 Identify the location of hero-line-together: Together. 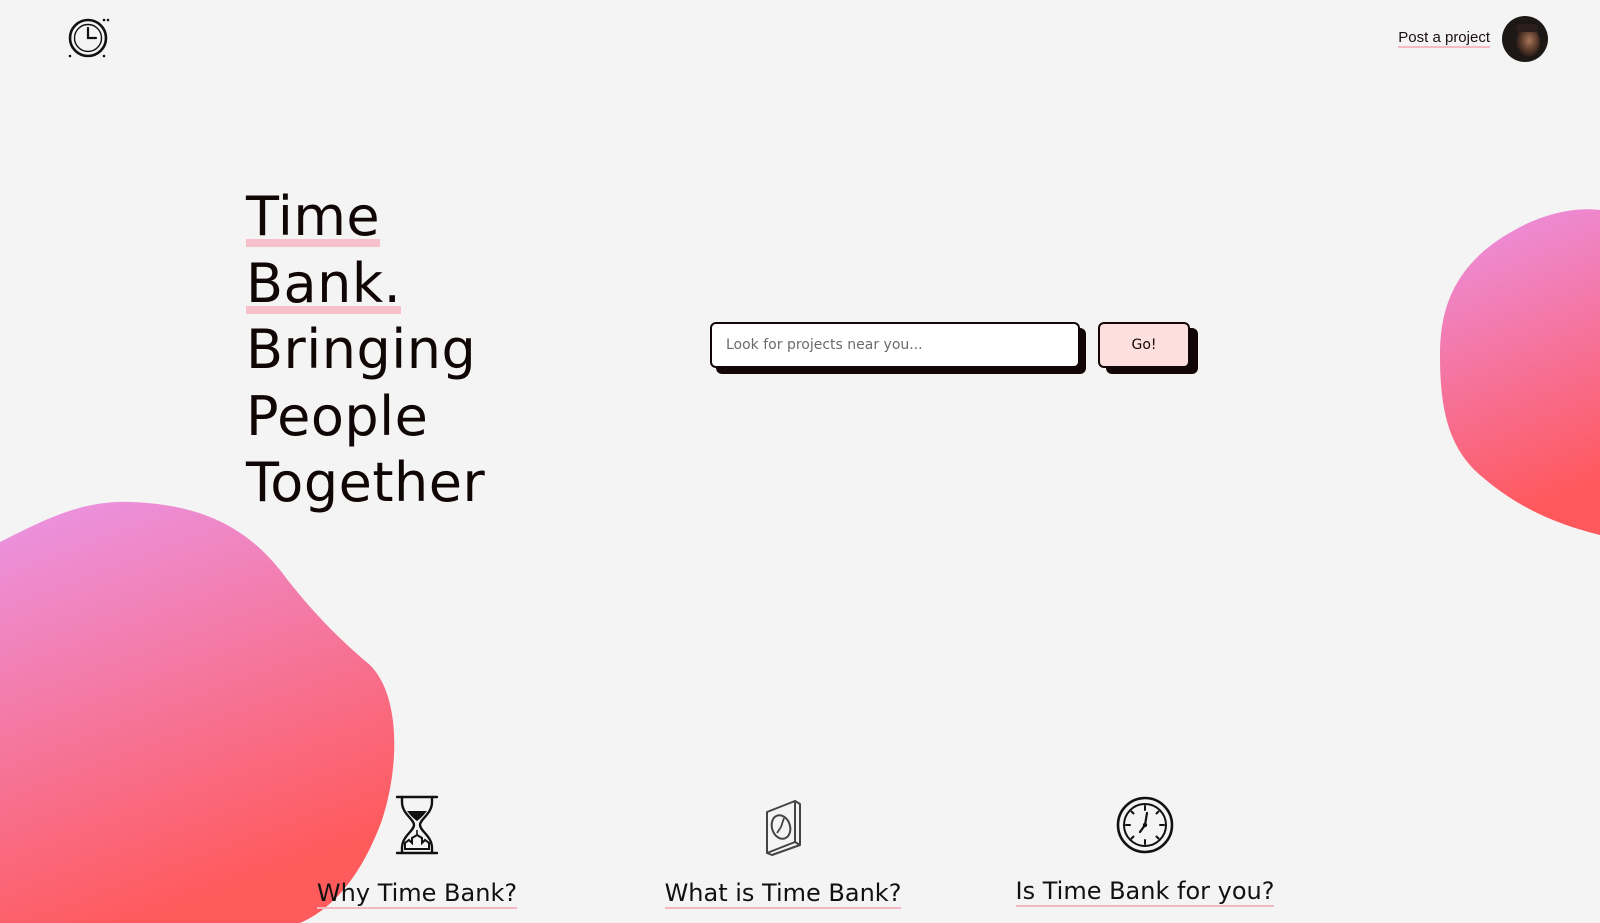
(366, 482).